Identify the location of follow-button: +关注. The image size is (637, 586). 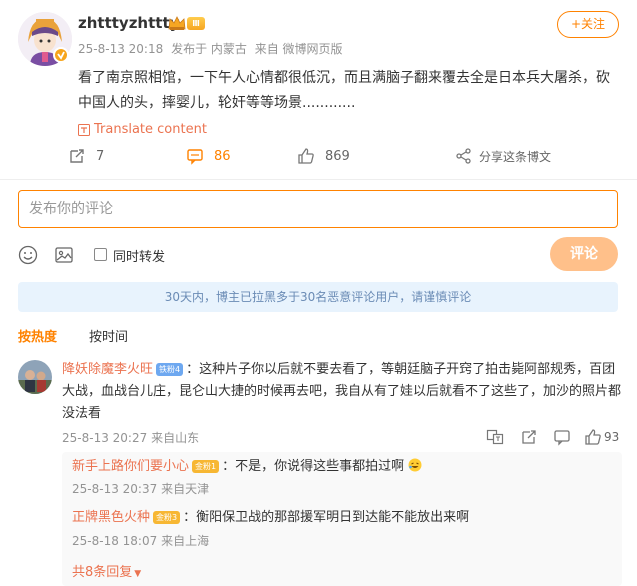
(588, 24).